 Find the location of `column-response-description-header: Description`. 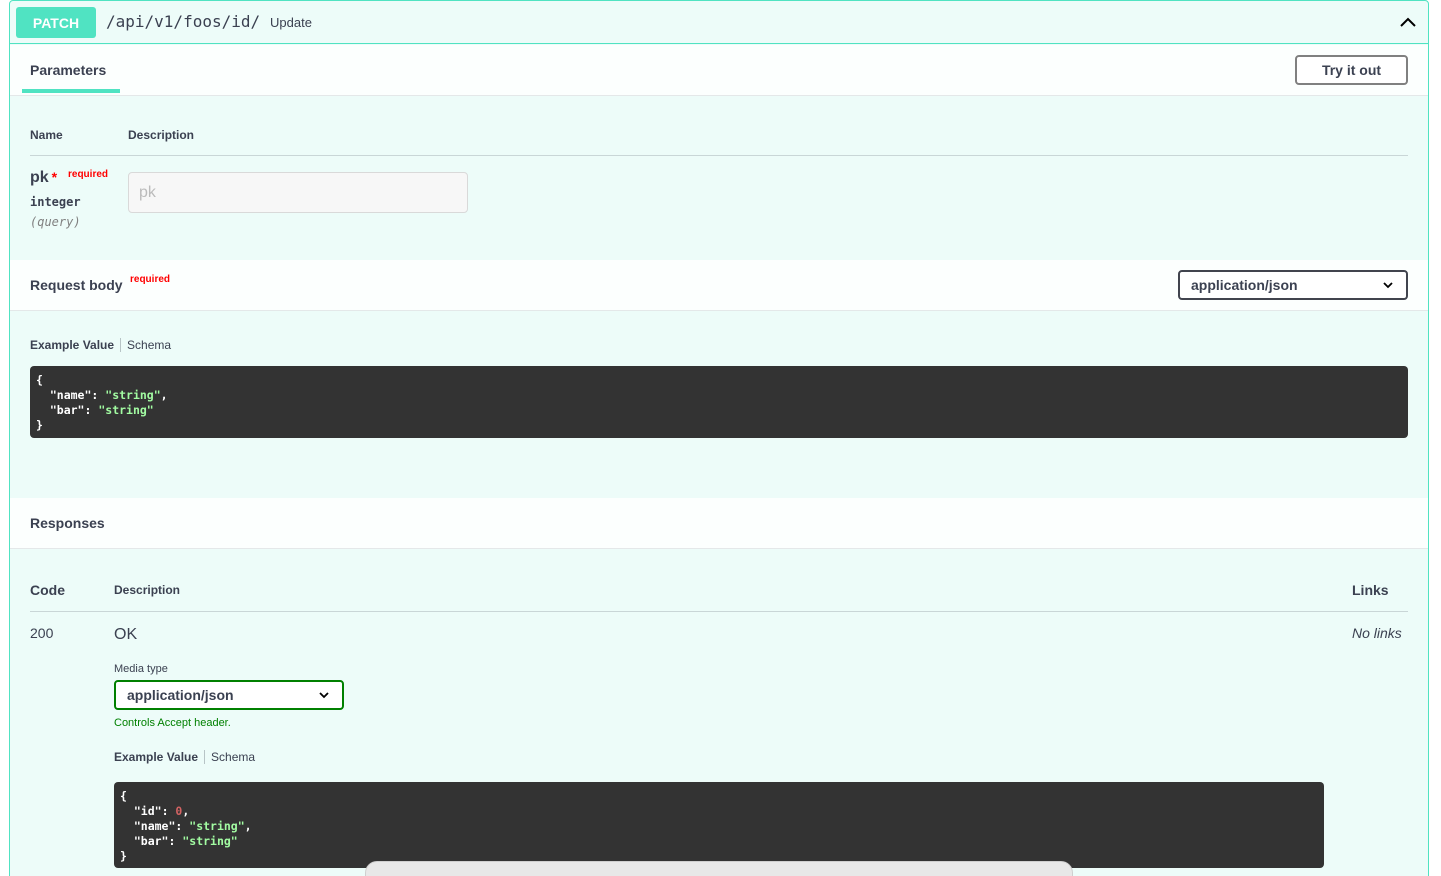

column-response-description-header: Description is located at coordinates (147, 590).